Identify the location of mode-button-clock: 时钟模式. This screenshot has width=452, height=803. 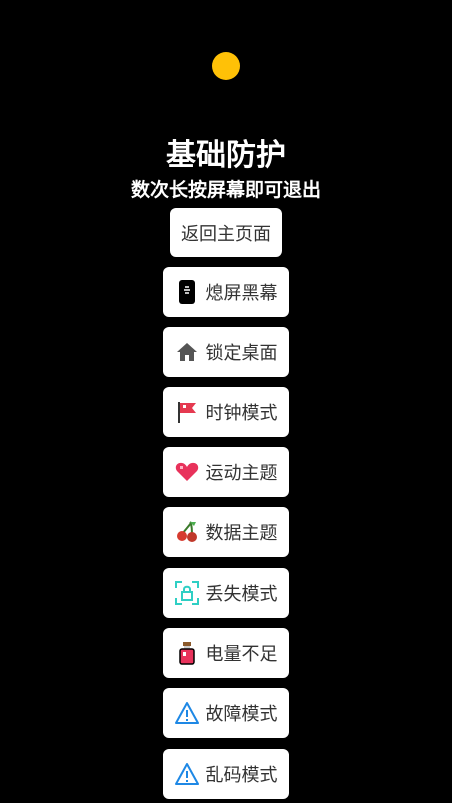
(226, 412).